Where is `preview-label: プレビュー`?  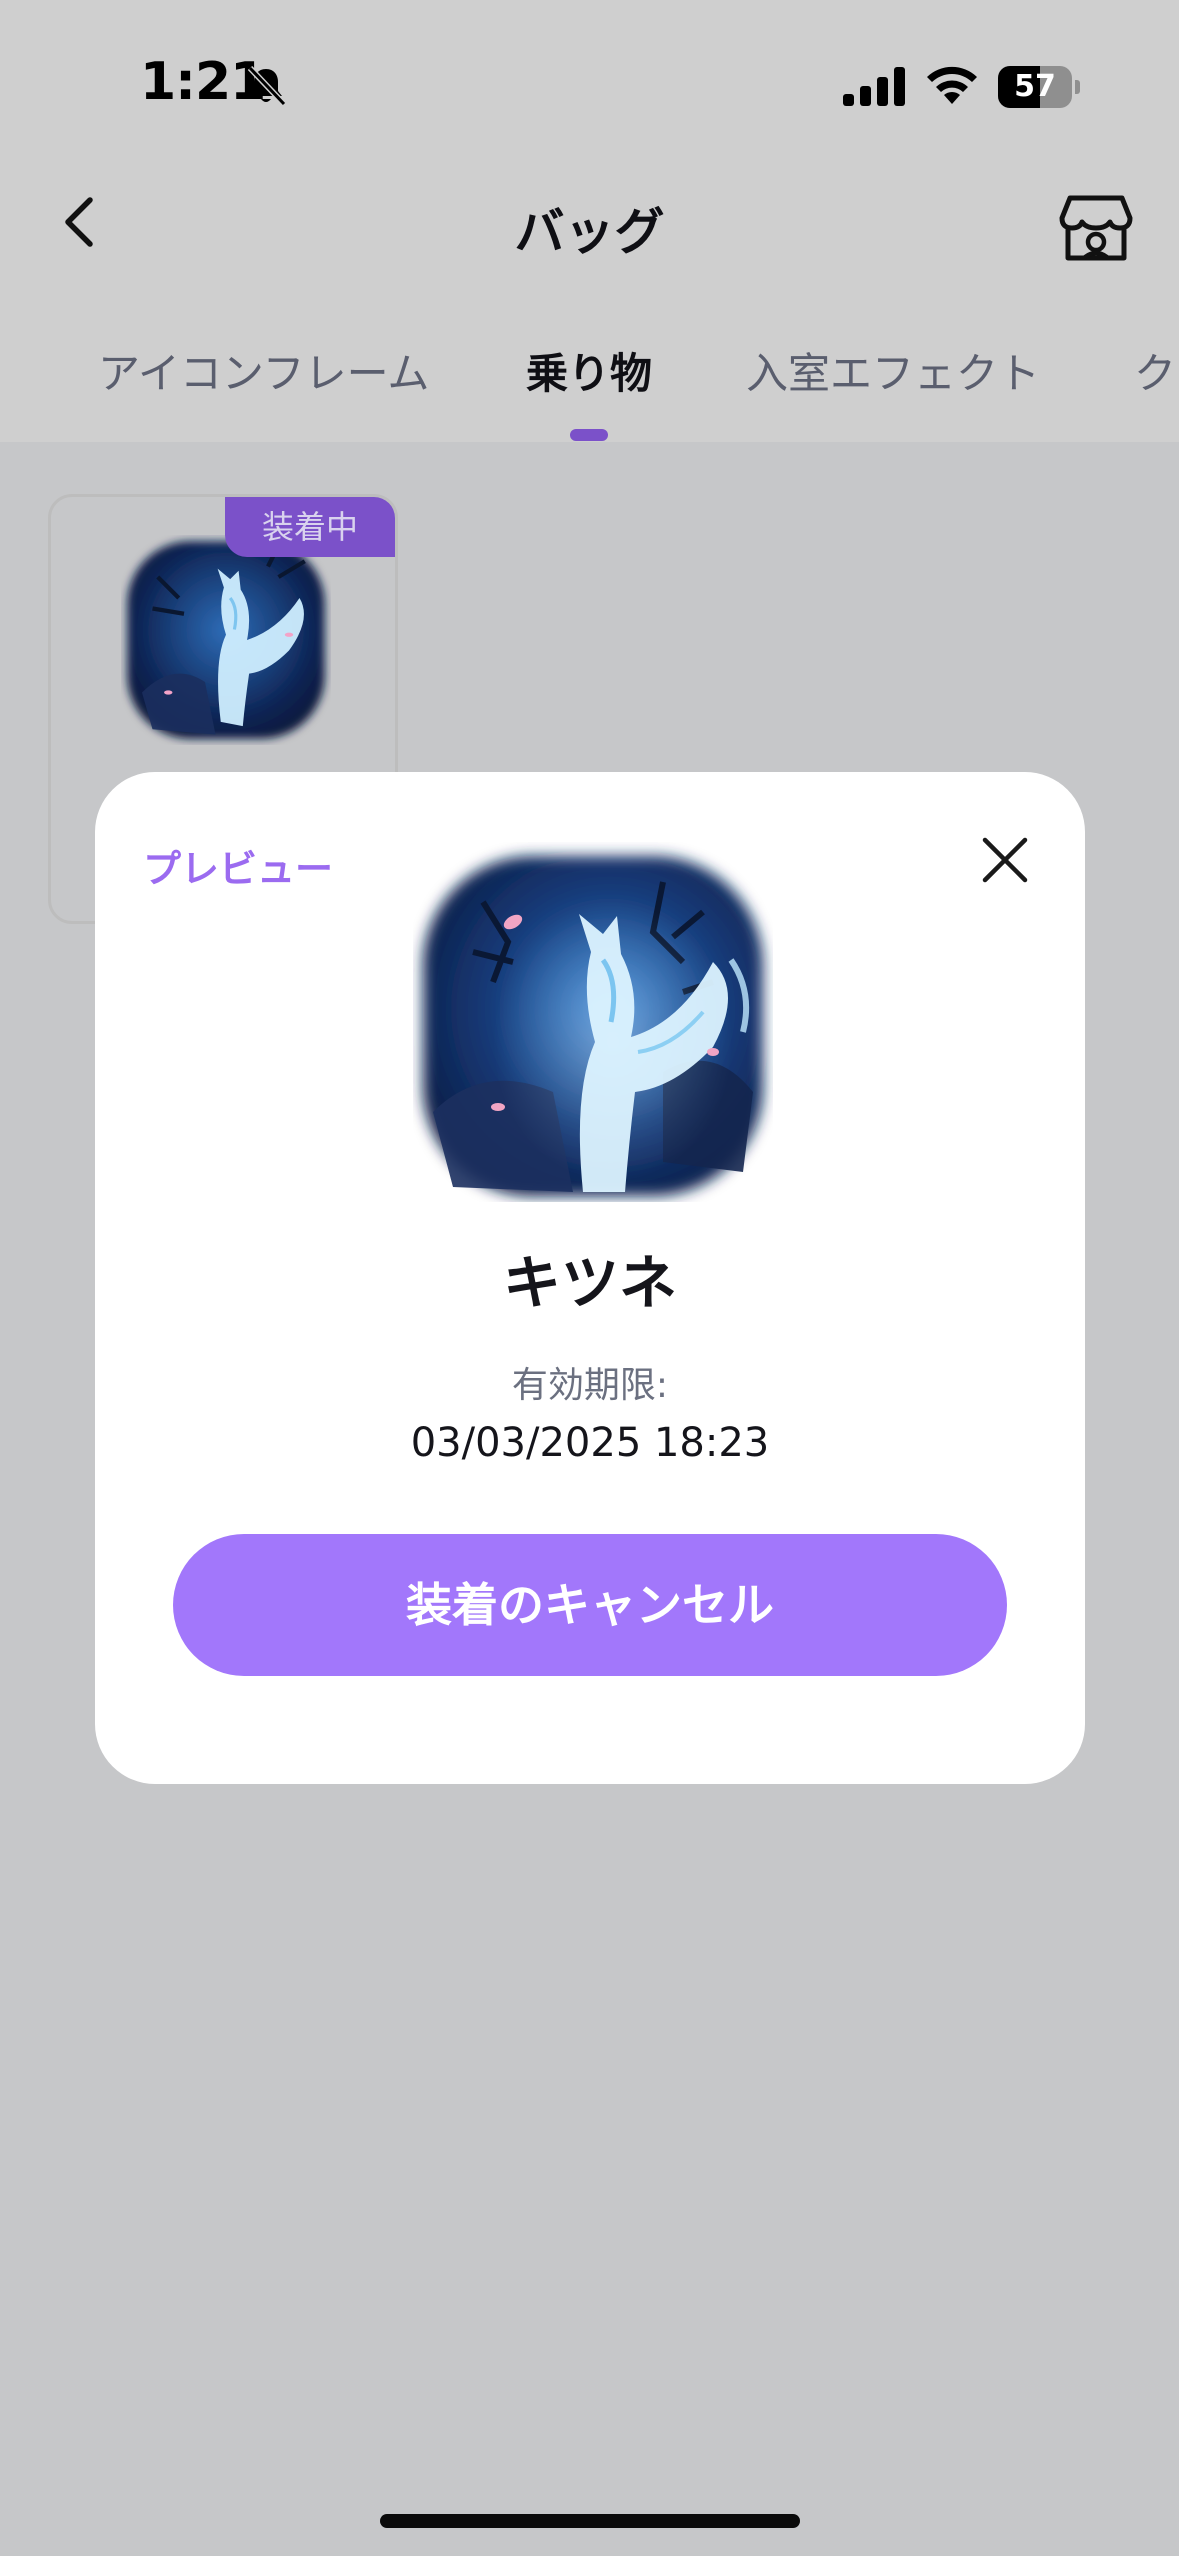 preview-label: プレビュー is located at coordinates (238, 869).